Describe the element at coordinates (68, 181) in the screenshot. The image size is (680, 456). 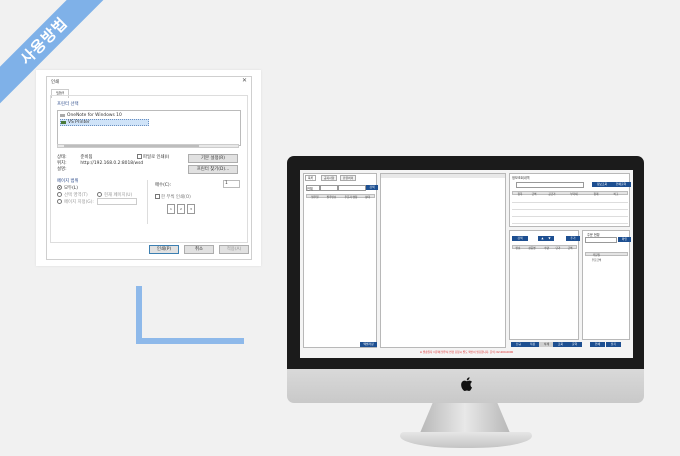
I see `page-range-label: 페이지 범위` at that location.